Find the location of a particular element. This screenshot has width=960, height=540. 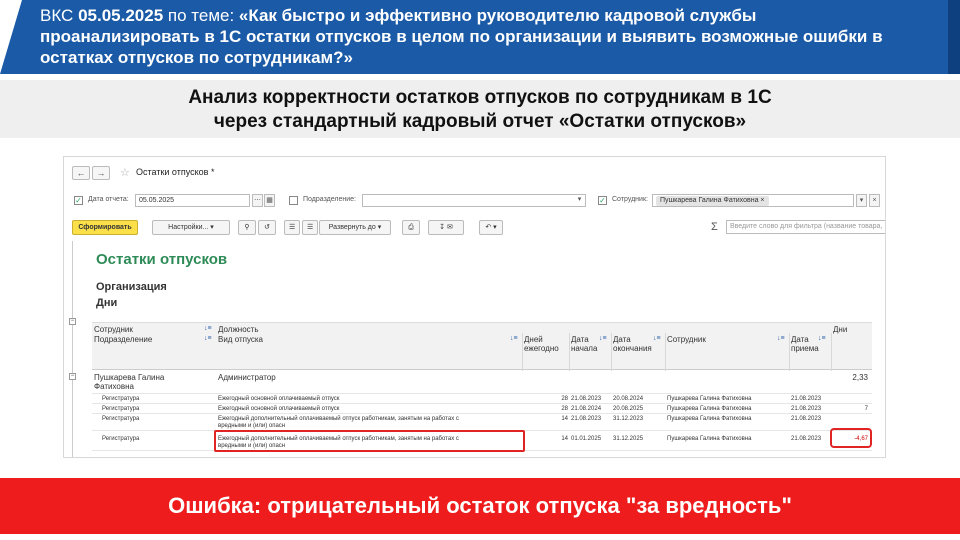

row-days: 7 is located at coordinates (866, 409).